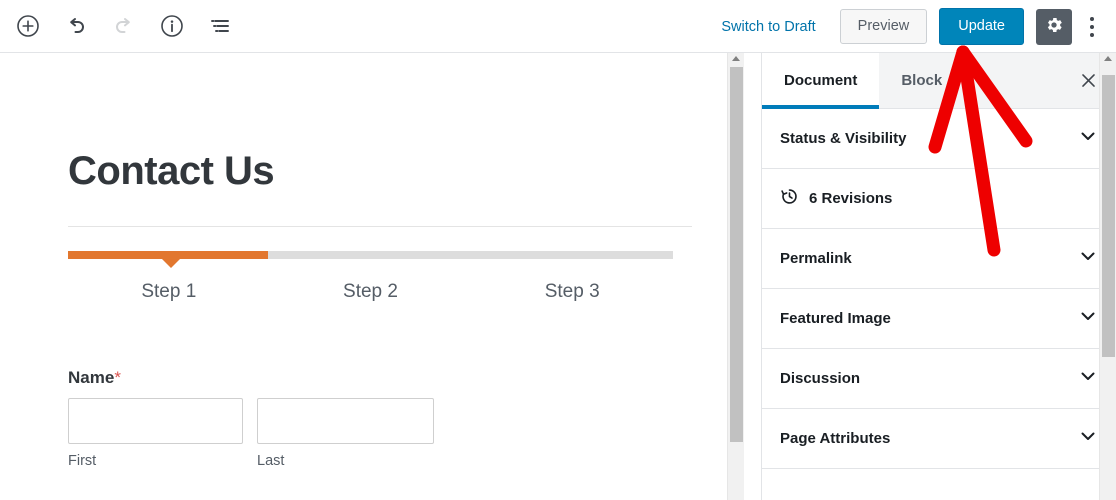  Describe the element at coordinates (921, 80) in the screenshot. I see `tab-block: Block` at that location.